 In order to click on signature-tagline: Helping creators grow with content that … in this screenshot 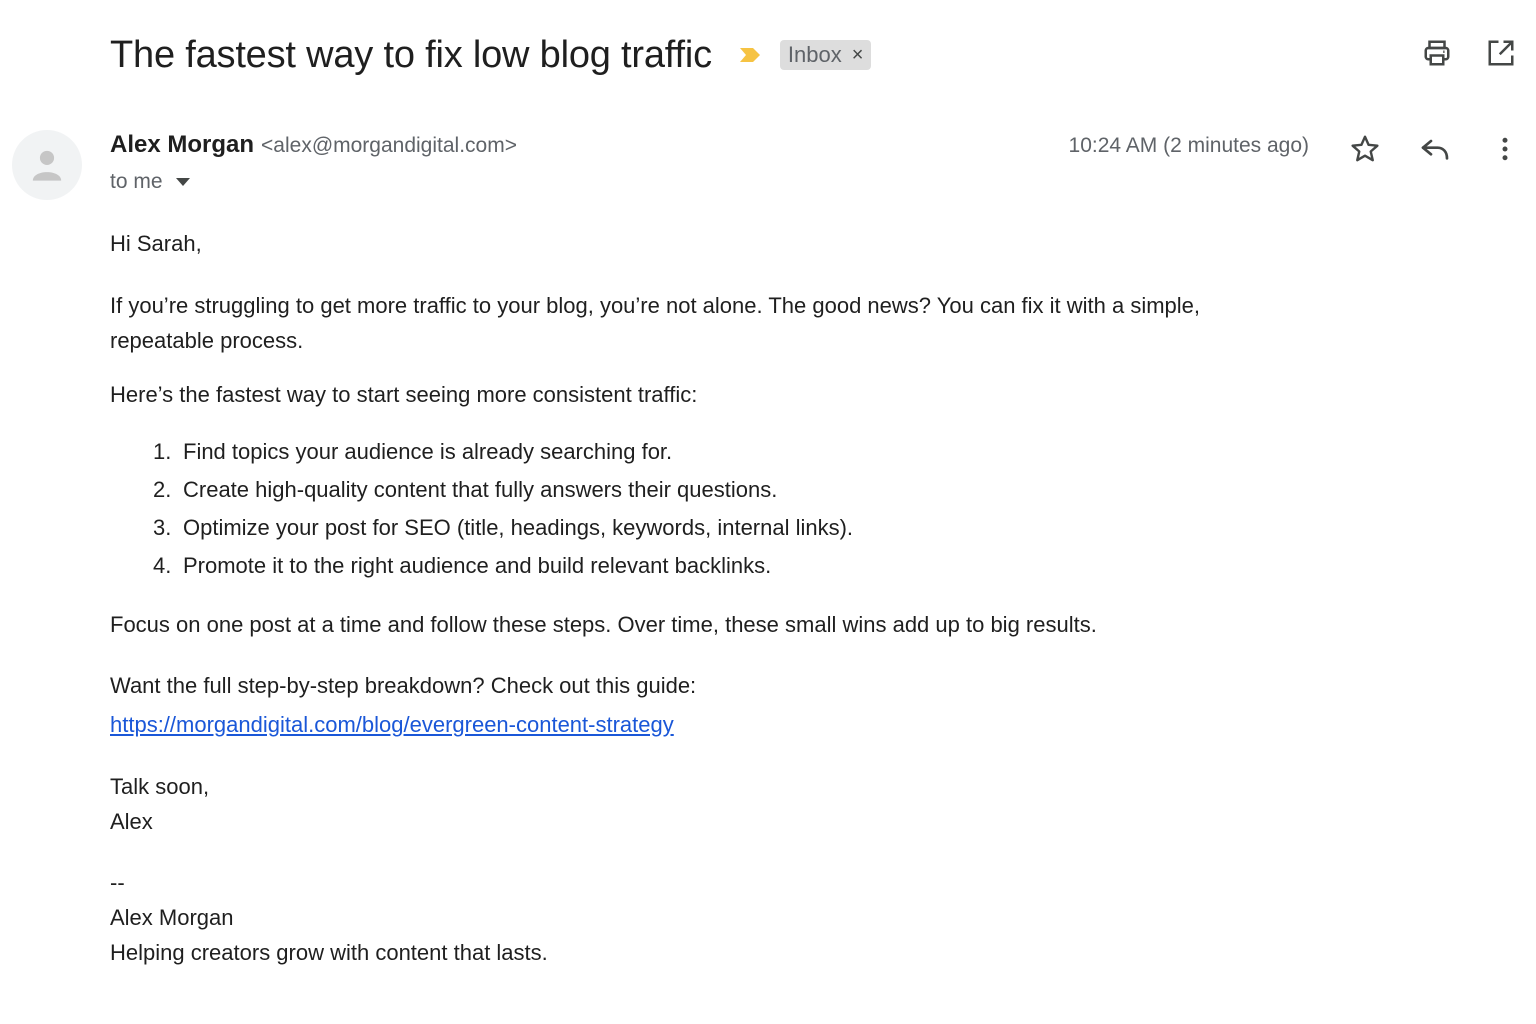, I will do `click(329, 952)`.